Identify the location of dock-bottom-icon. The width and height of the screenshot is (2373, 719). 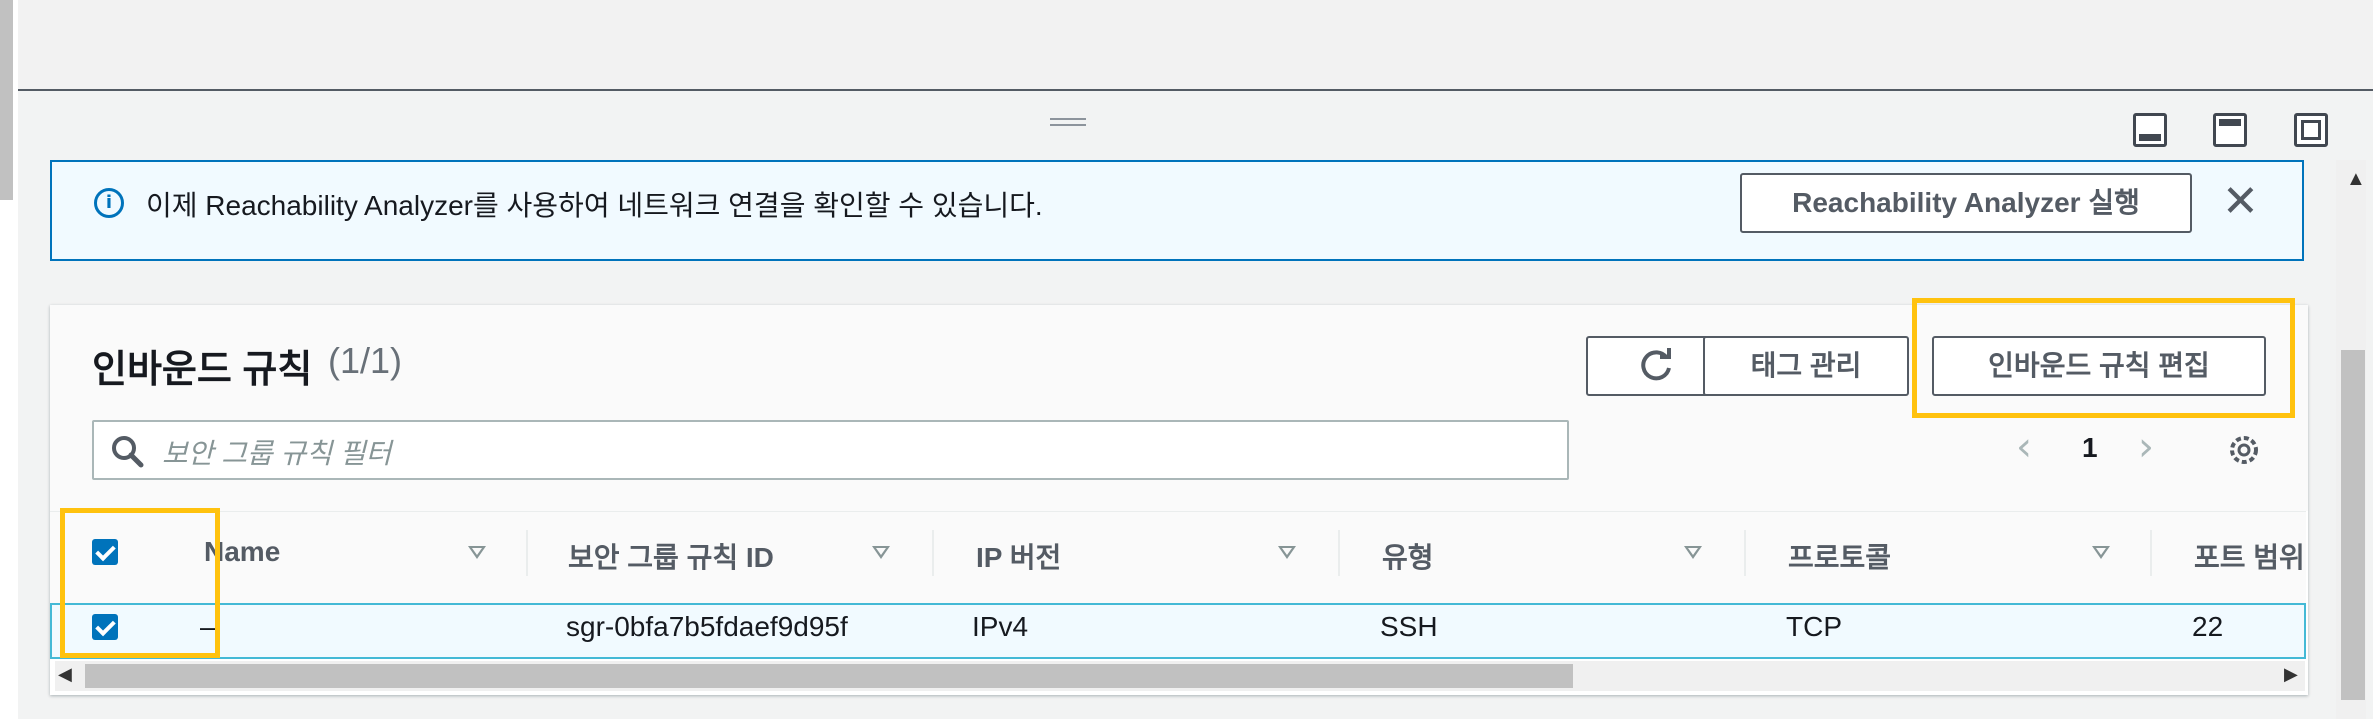
(2150, 130).